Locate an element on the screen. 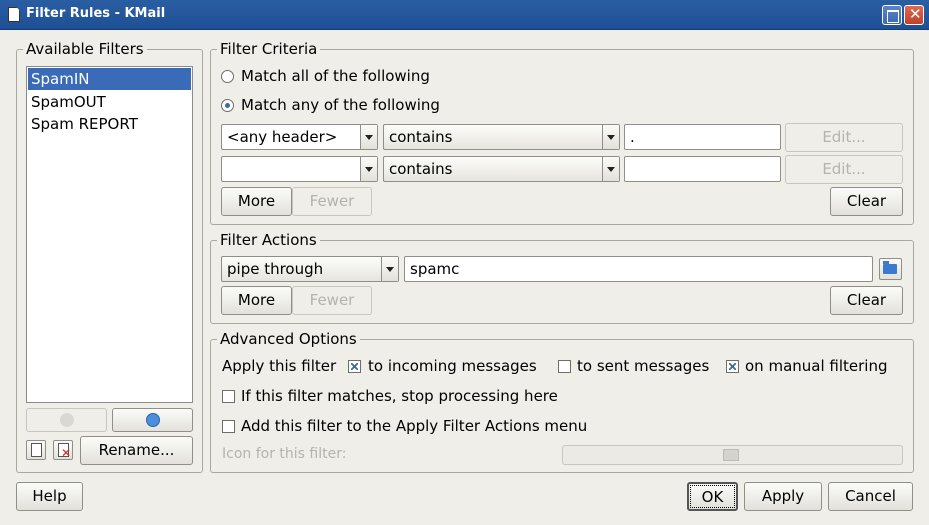  actions-fewer-button: Fewer is located at coordinates (332, 300).